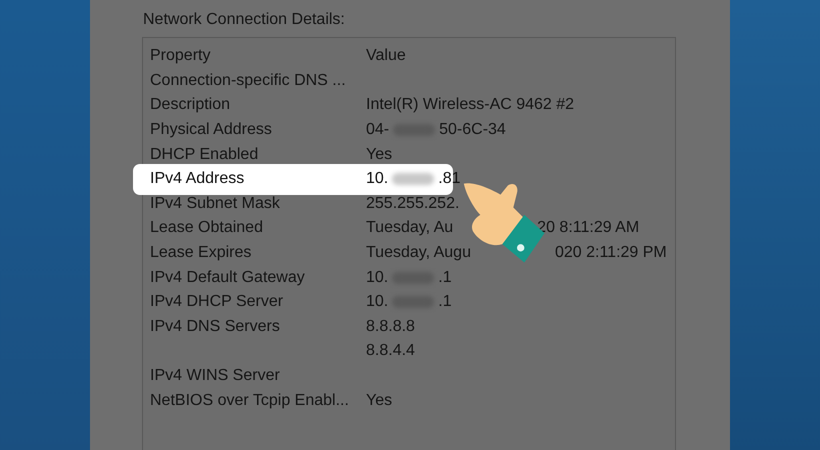  What do you see at coordinates (410, 228) in the screenshot?
I see `property-value: Tuesday, Au` at bounding box center [410, 228].